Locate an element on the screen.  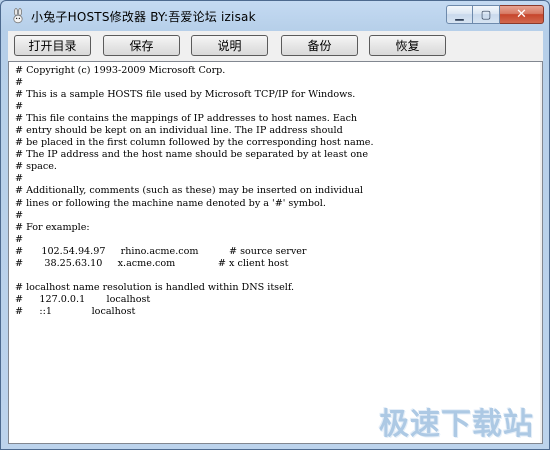
maximize-icon: ▢ is located at coordinates (486, 14).